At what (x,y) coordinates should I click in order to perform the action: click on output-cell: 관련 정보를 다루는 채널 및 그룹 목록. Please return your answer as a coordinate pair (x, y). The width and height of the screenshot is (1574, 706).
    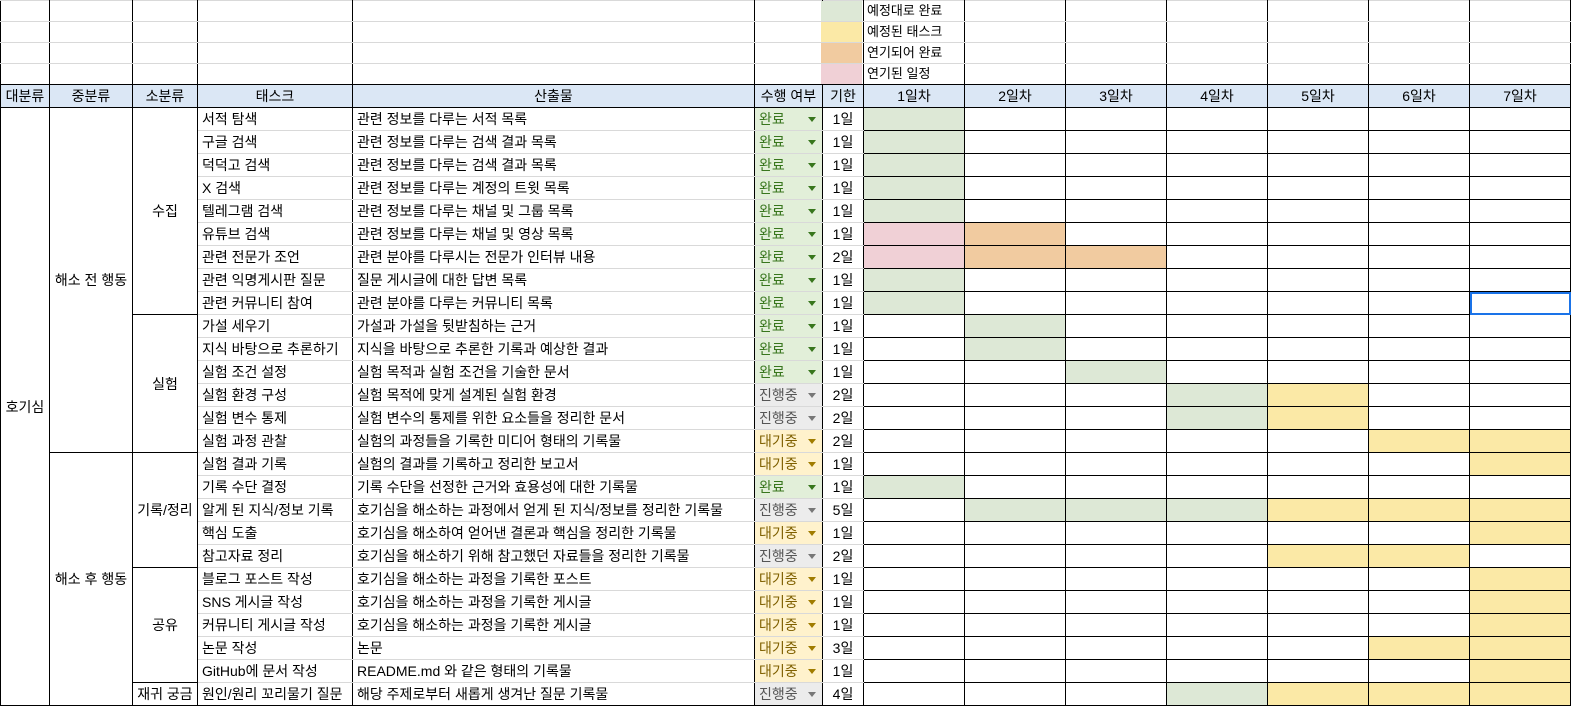
    Looking at the image, I should click on (553, 211).